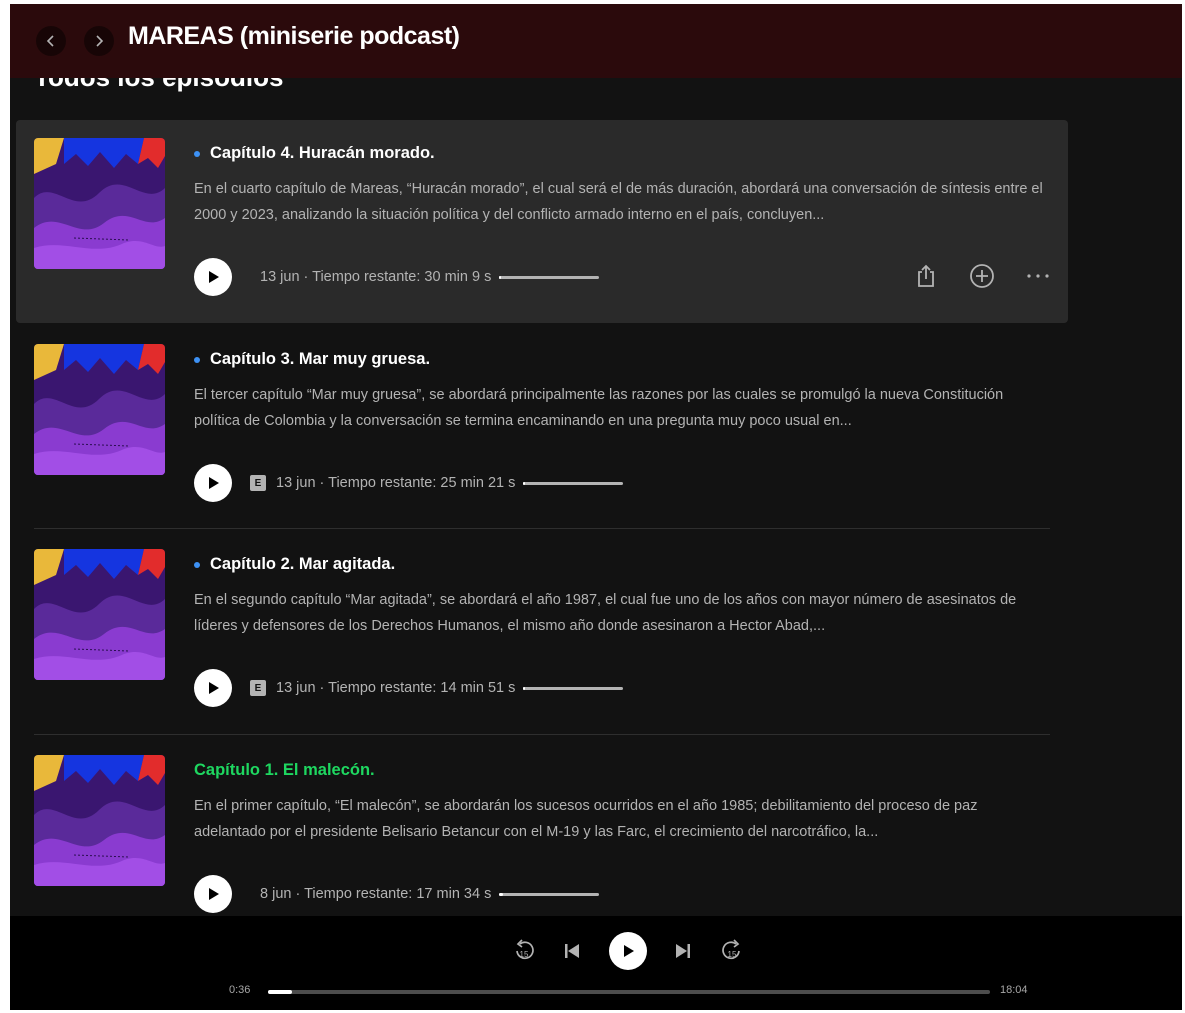  I want to click on forward-button, so click(99, 41).